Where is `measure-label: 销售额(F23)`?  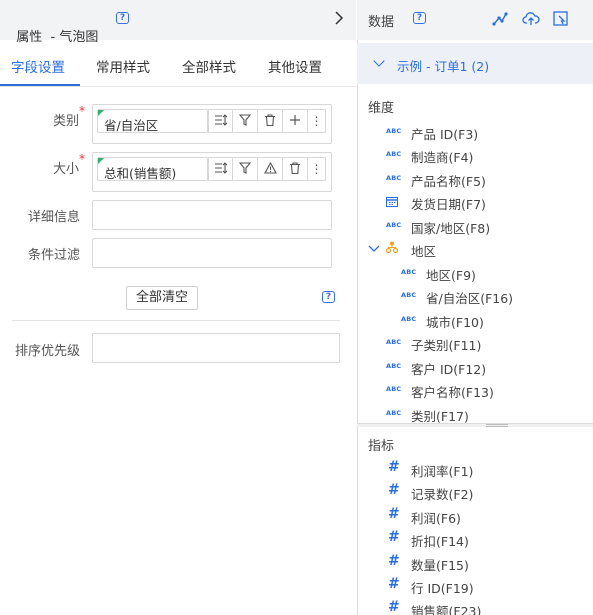
measure-label: 销售额(F23) is located at coordinates (446, 609).